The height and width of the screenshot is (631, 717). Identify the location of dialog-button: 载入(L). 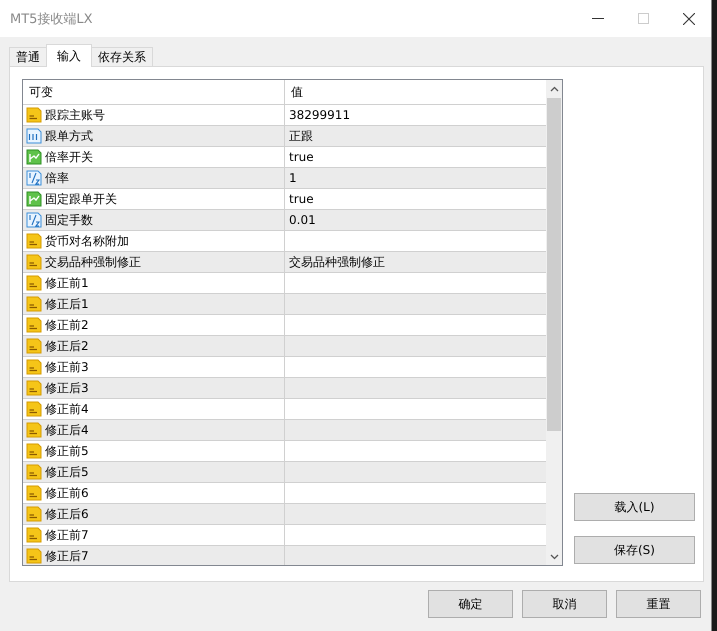
(634, 507).